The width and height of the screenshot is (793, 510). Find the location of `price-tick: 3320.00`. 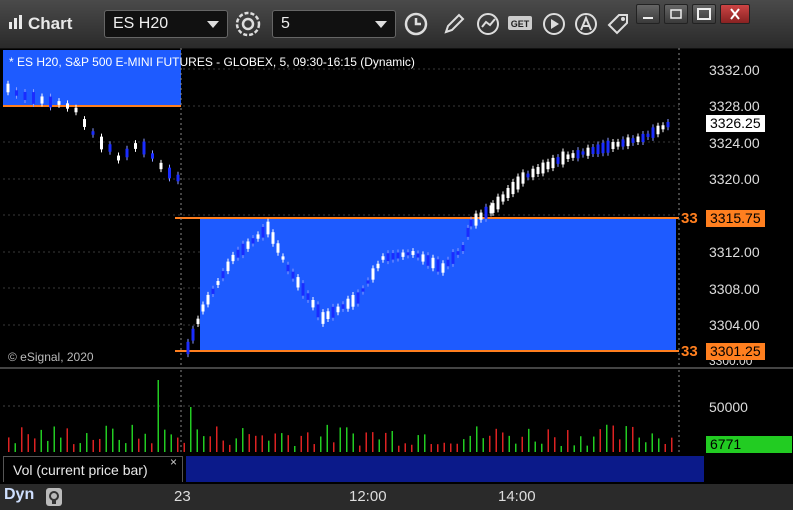

price-tick: 3320.00 is located at coordinates (734, 179).